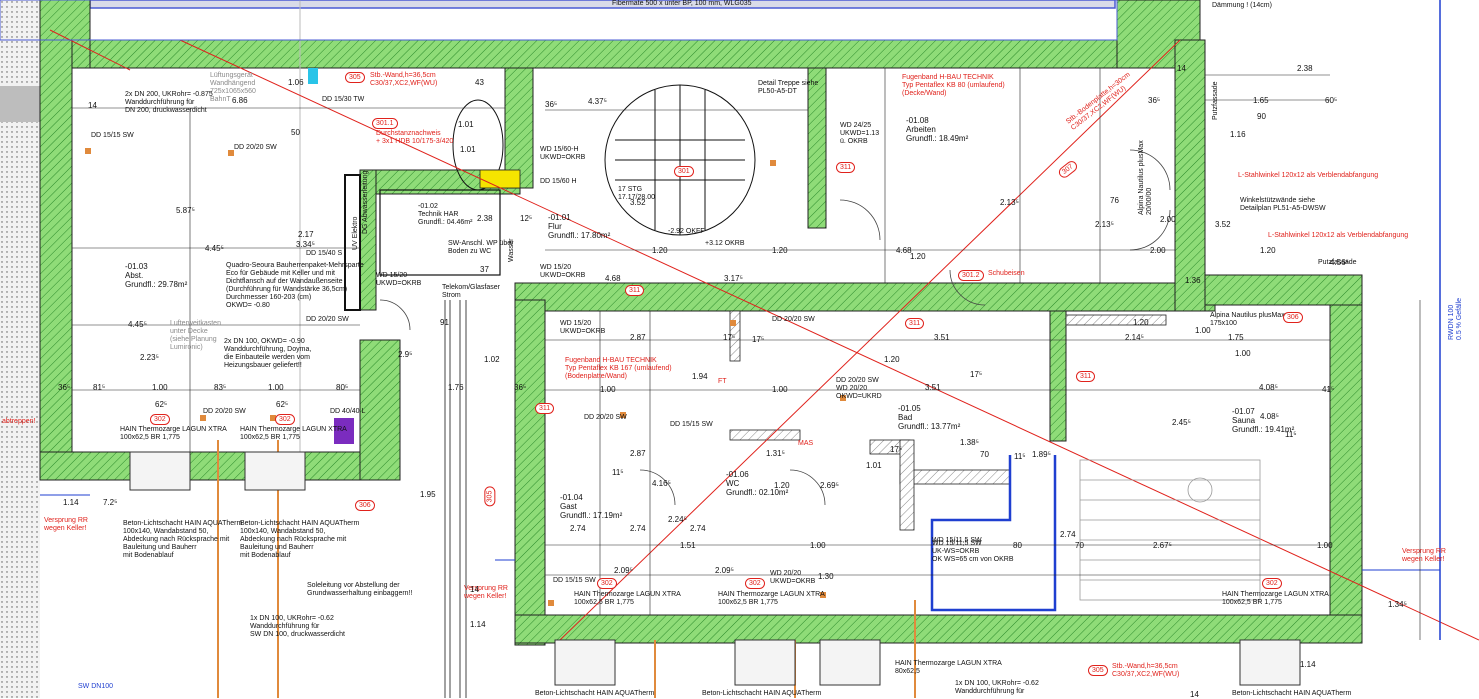  I want to click on dimension-label: 1.36, so click(1193, 280).